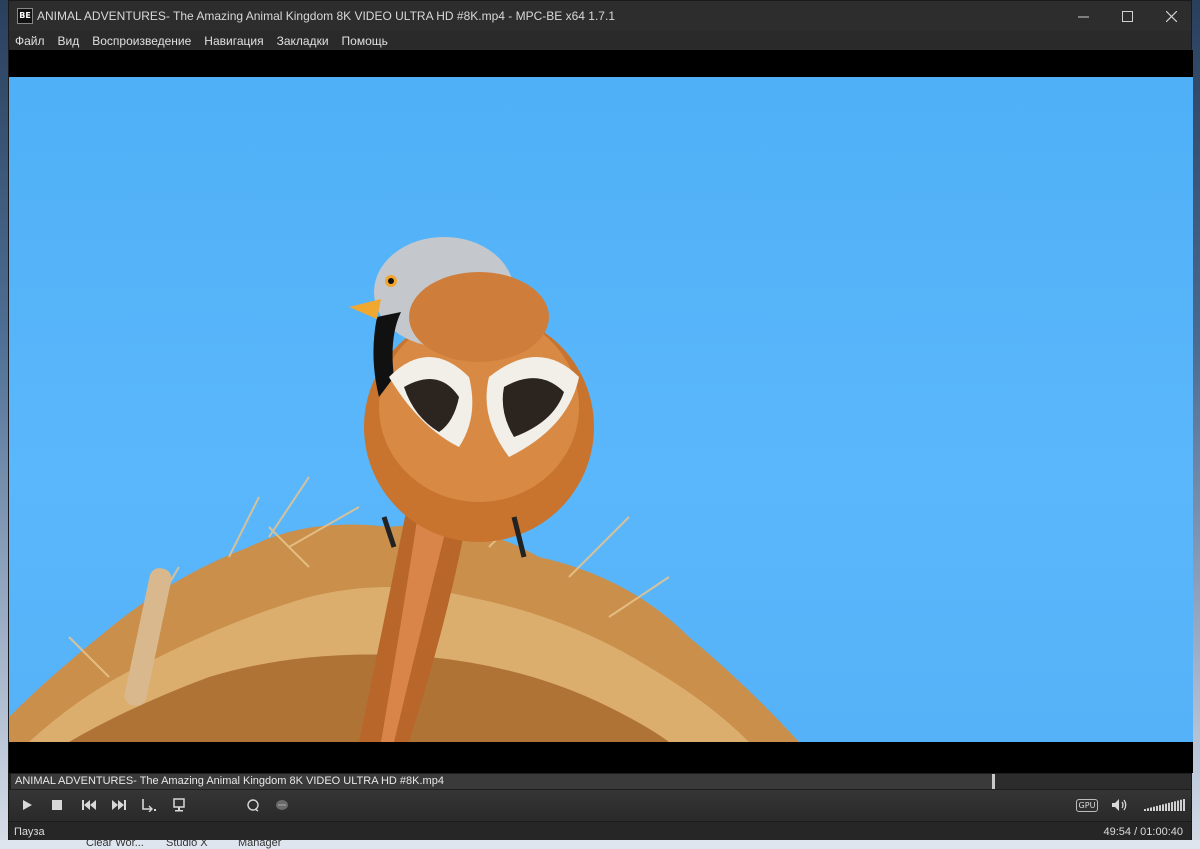 The image size is (1200, 849). I want to click on maximize-icon, so click(1127, 16).